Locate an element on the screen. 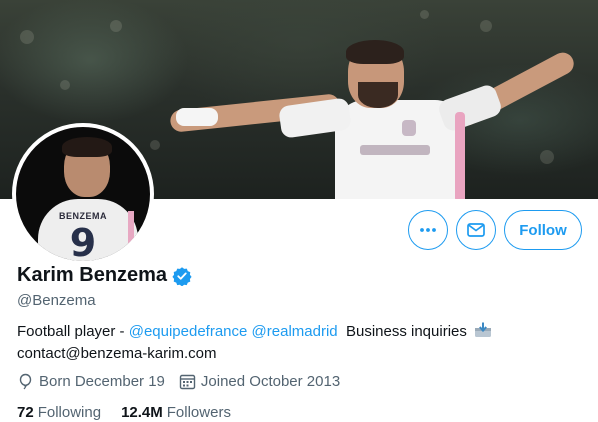 Image resolution: width=598 pixels, height=422 pixels. following-label: Following is located at coordinates (69, 412).